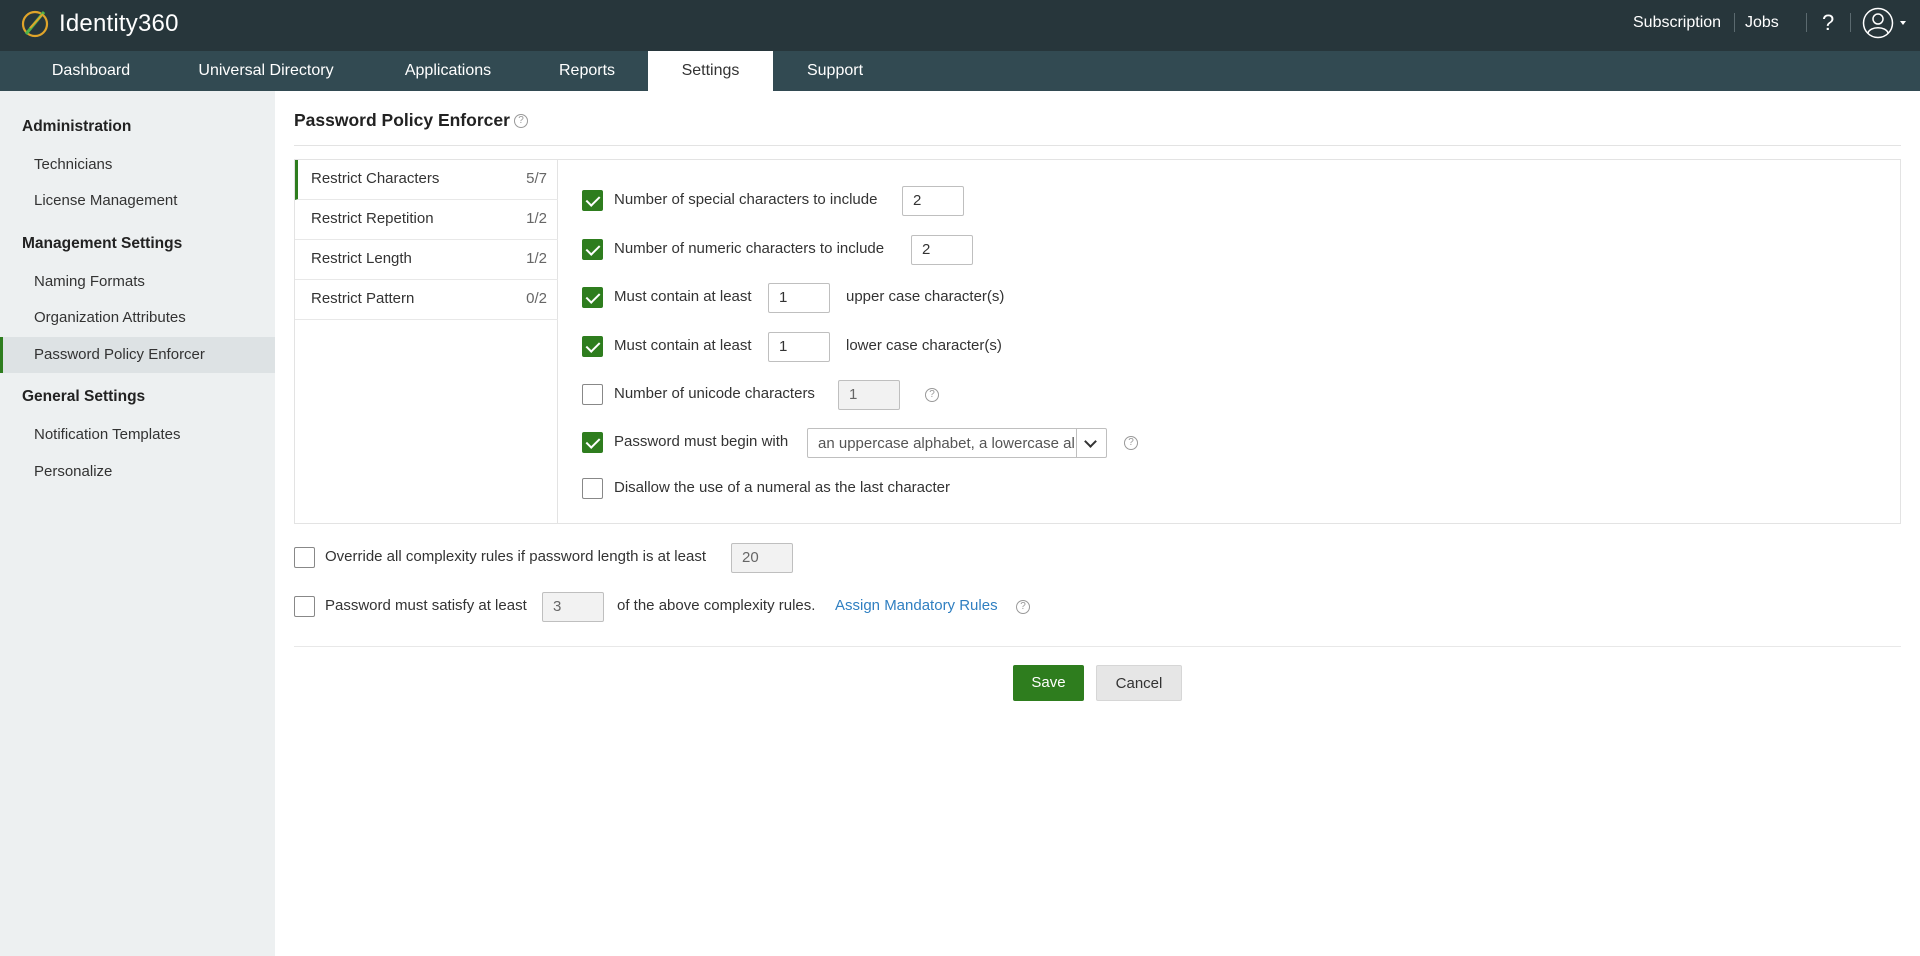  What do you see at coordinates (35, 23) in the screenshot?
I see `identity360-logo-icon` at bounding box center [35, 23].